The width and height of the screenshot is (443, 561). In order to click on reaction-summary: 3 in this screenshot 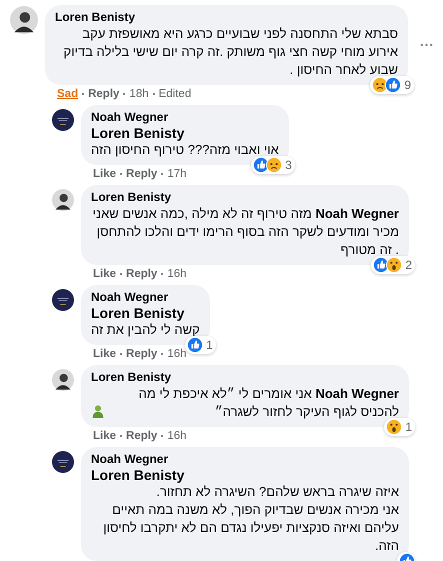, I will do `click(273, 165)`.